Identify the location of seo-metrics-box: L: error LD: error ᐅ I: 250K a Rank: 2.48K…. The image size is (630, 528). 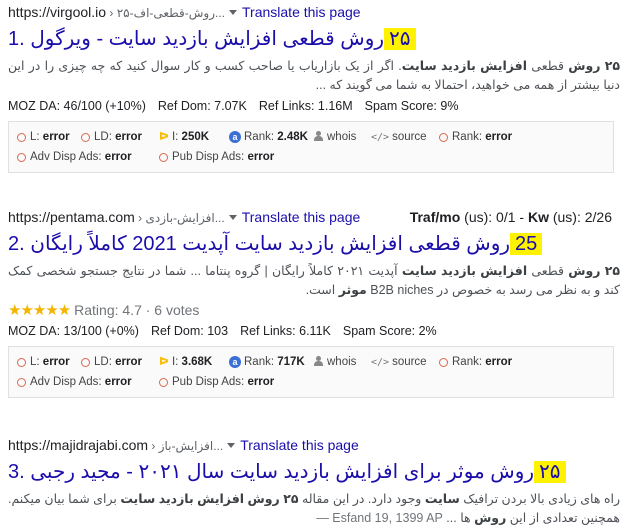
(311, 147).